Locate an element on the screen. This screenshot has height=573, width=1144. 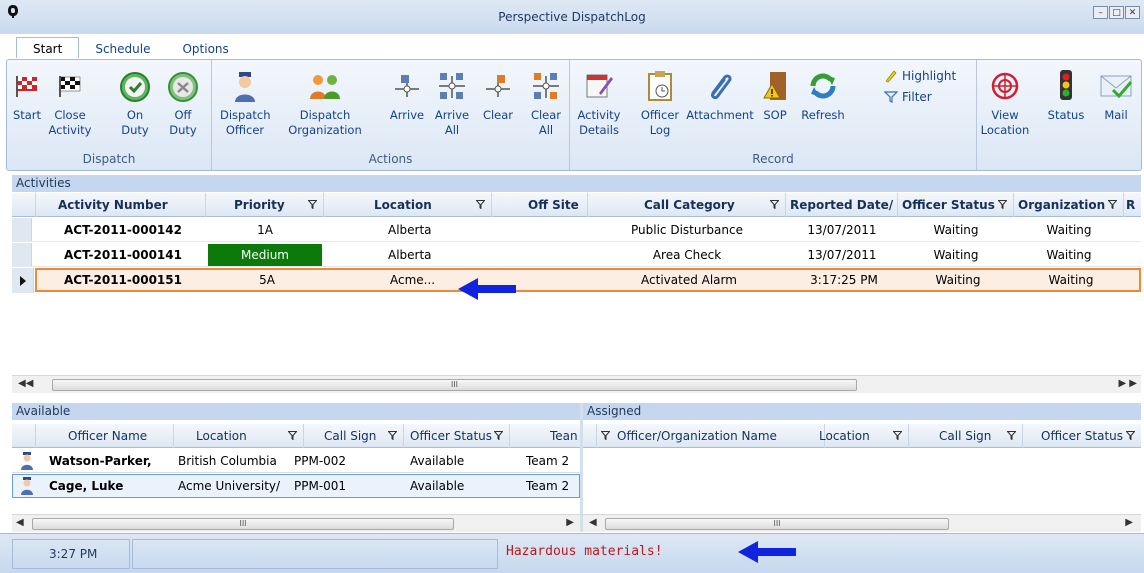
col-priority: Priority is located at coordinates (265, 205).